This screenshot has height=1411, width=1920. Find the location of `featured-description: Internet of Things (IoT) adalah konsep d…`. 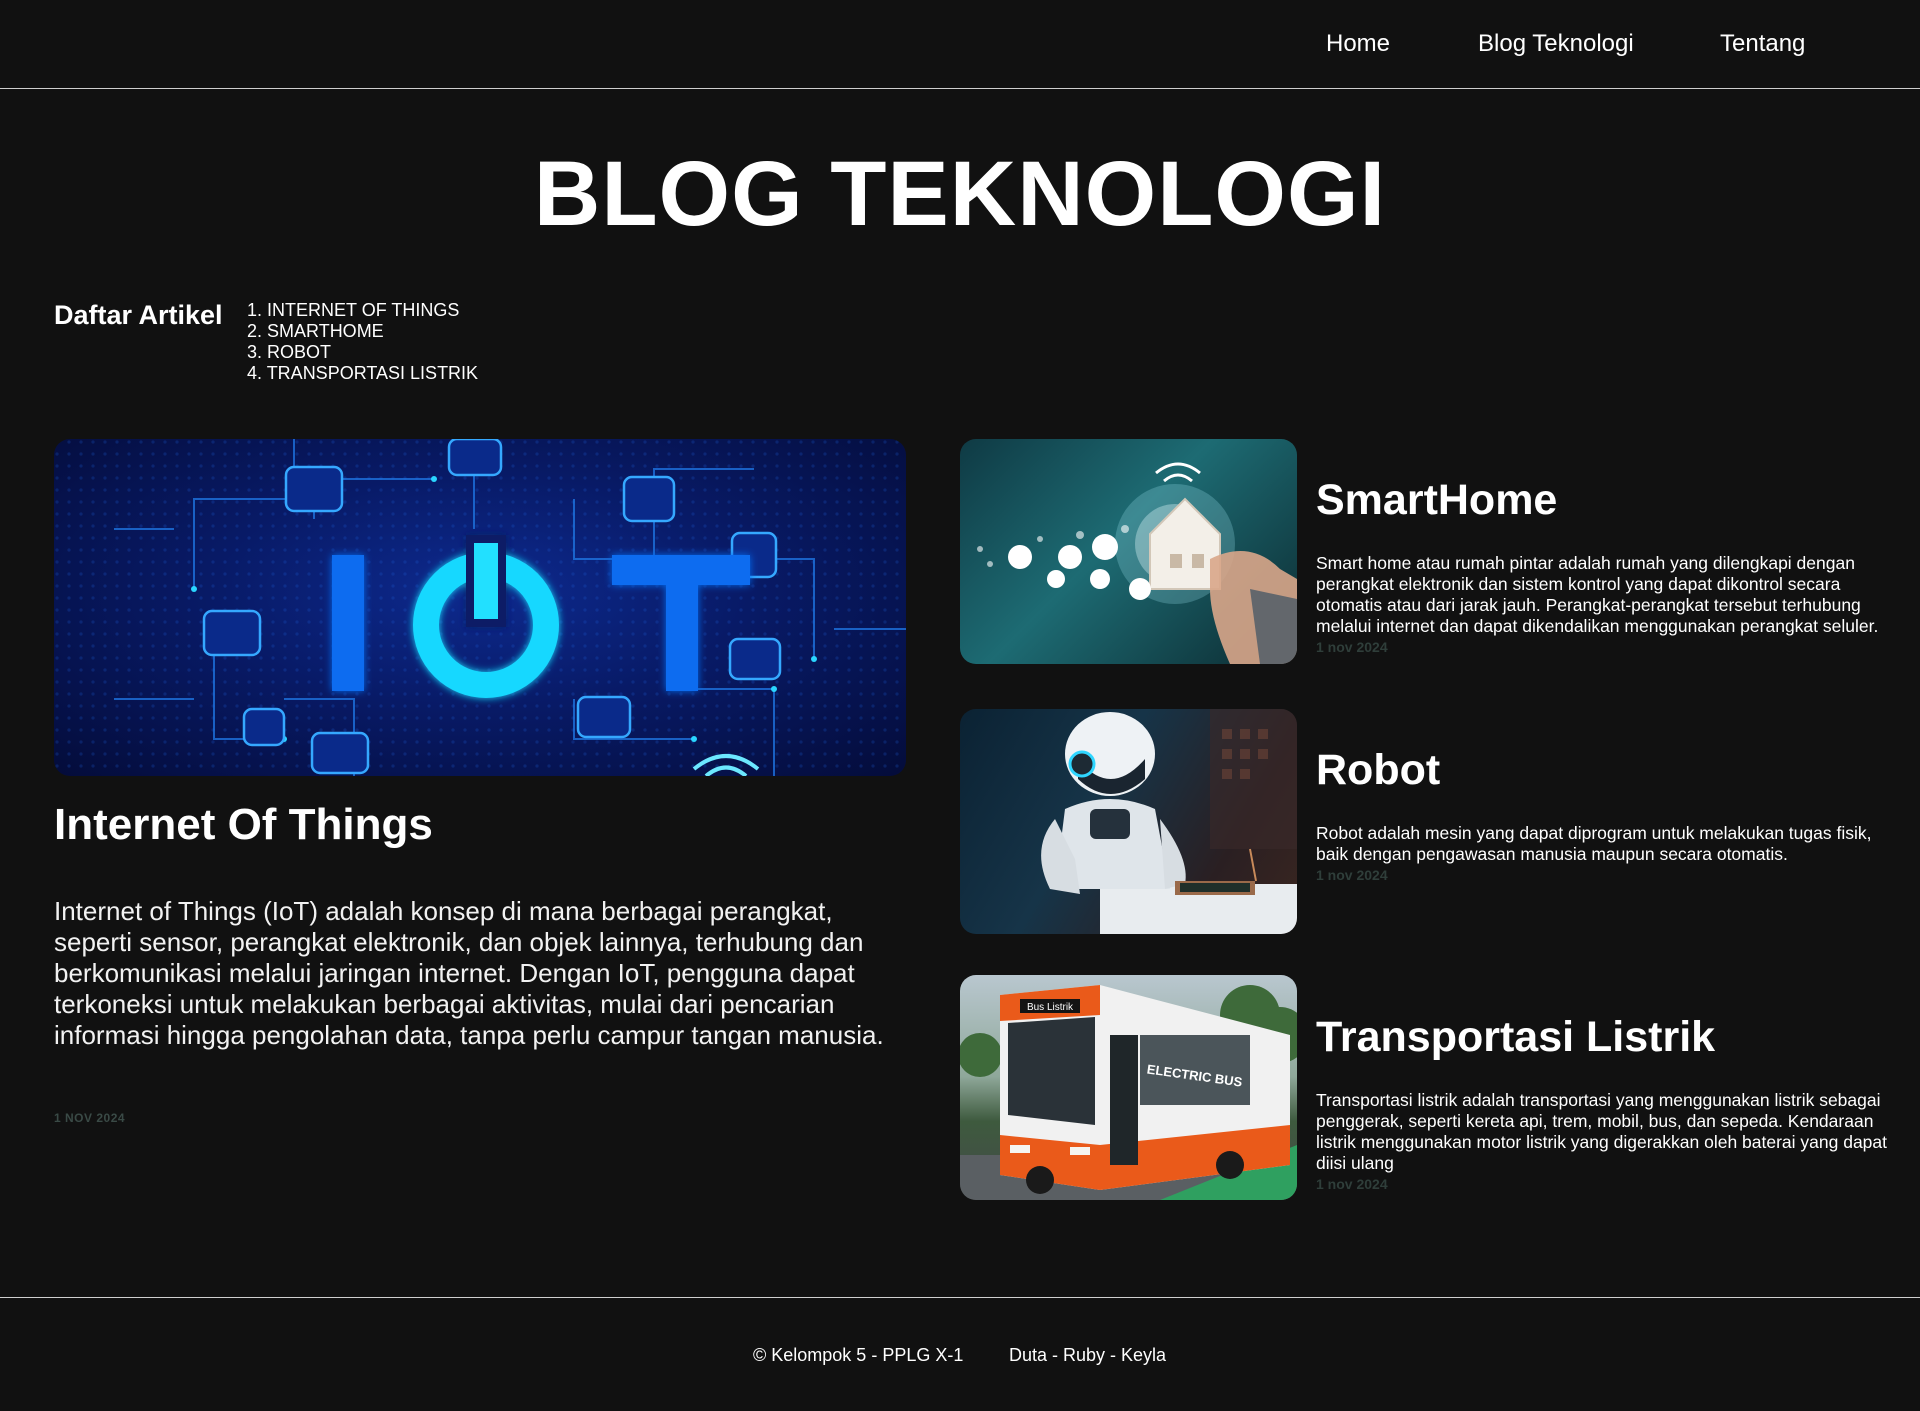

featured-description: Internet of Things (IoT) adalah konsep d… is located at coordinates (469, 973).